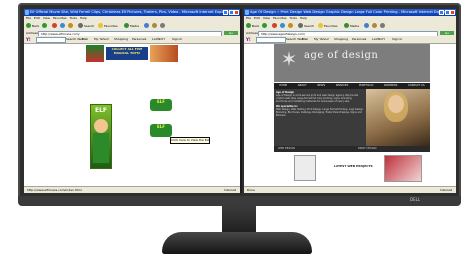 Image resolution: width=475 pixels, height=276 pixels. What do you see at coordinates (237, 243) in the screenshot?
I see `monitor-stand-base` at bounding box center [237, 243].